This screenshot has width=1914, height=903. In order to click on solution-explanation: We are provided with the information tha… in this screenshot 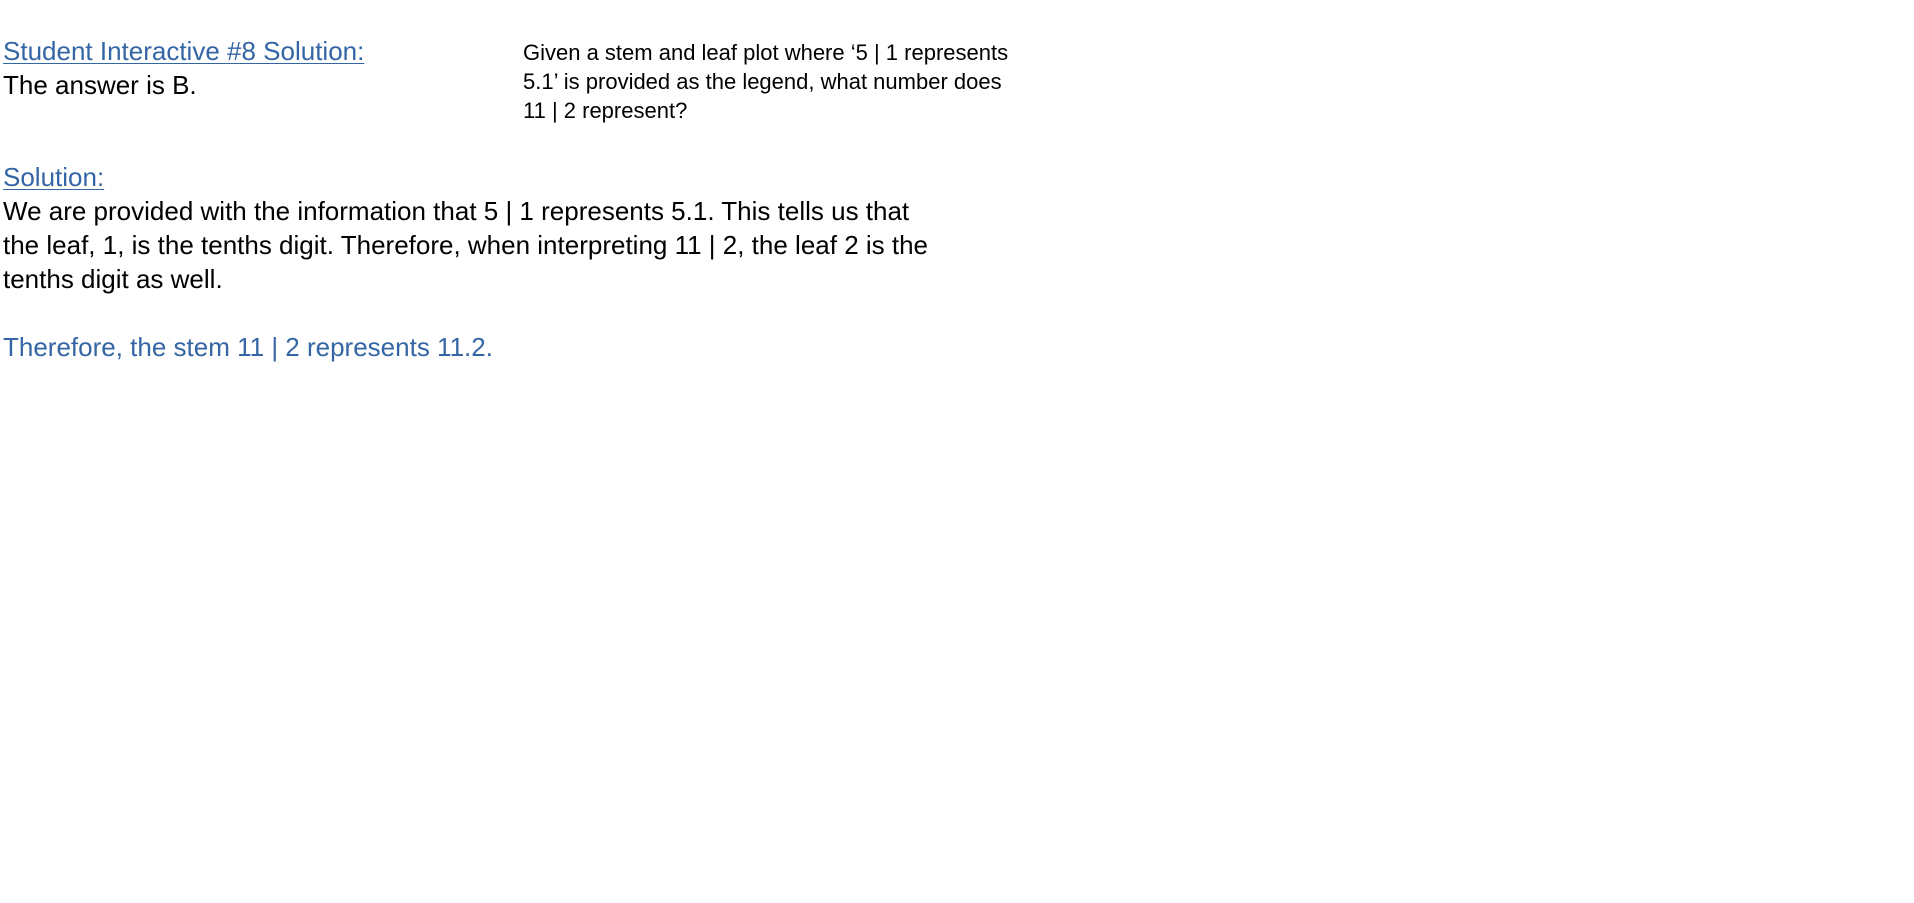, I will do `click(465, 245)`.